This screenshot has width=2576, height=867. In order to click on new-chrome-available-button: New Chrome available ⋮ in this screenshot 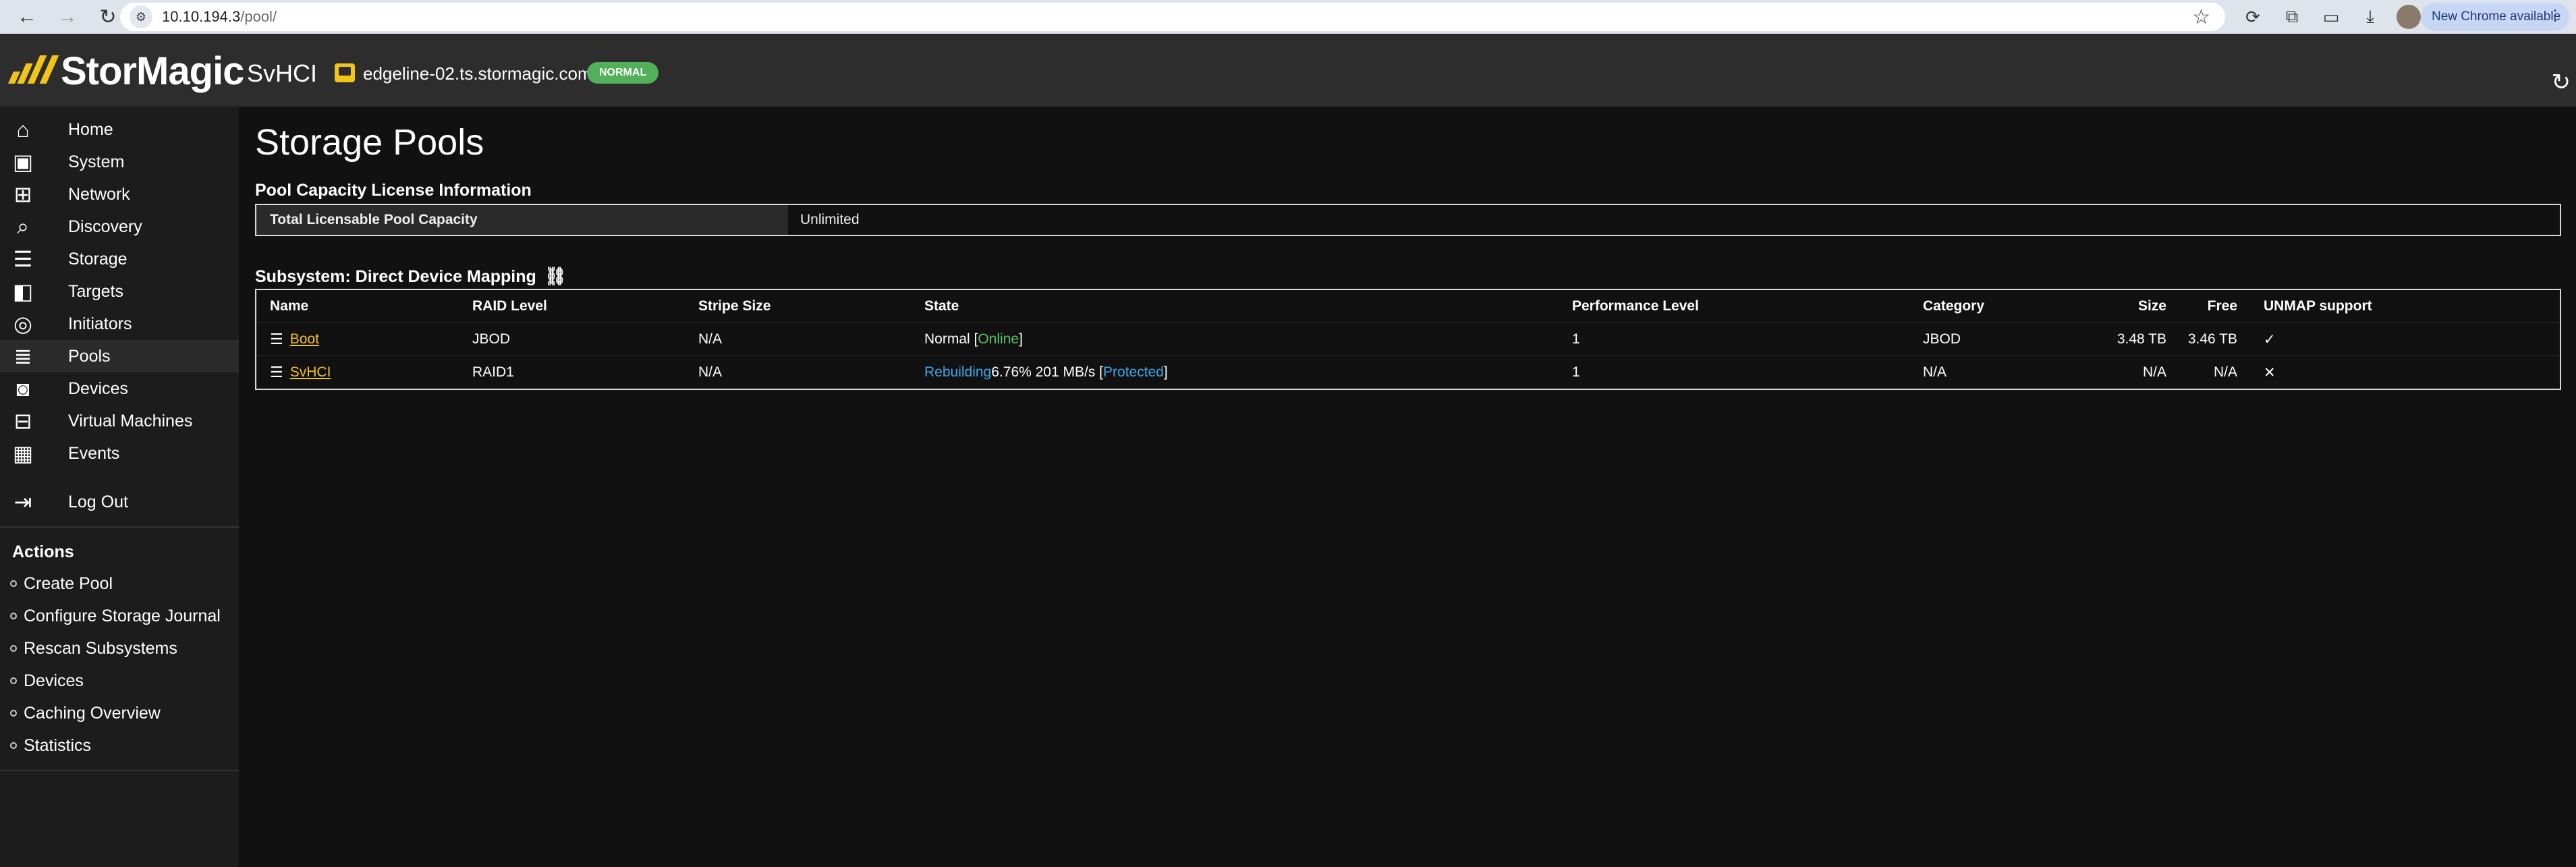, I will do `click(2495, 17)`.